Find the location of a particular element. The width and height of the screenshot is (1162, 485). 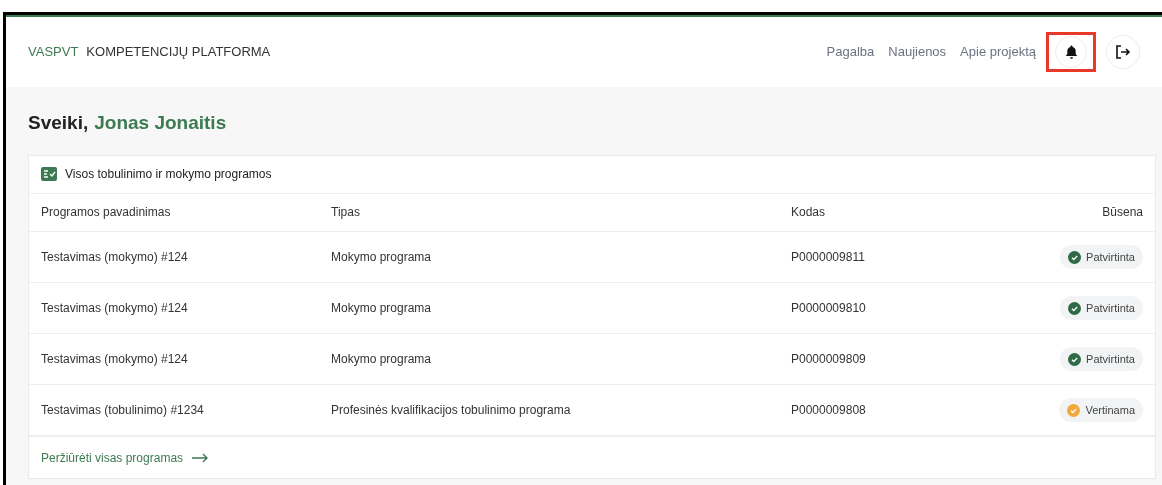

notifications-button is located at coordinates (1071, 52).